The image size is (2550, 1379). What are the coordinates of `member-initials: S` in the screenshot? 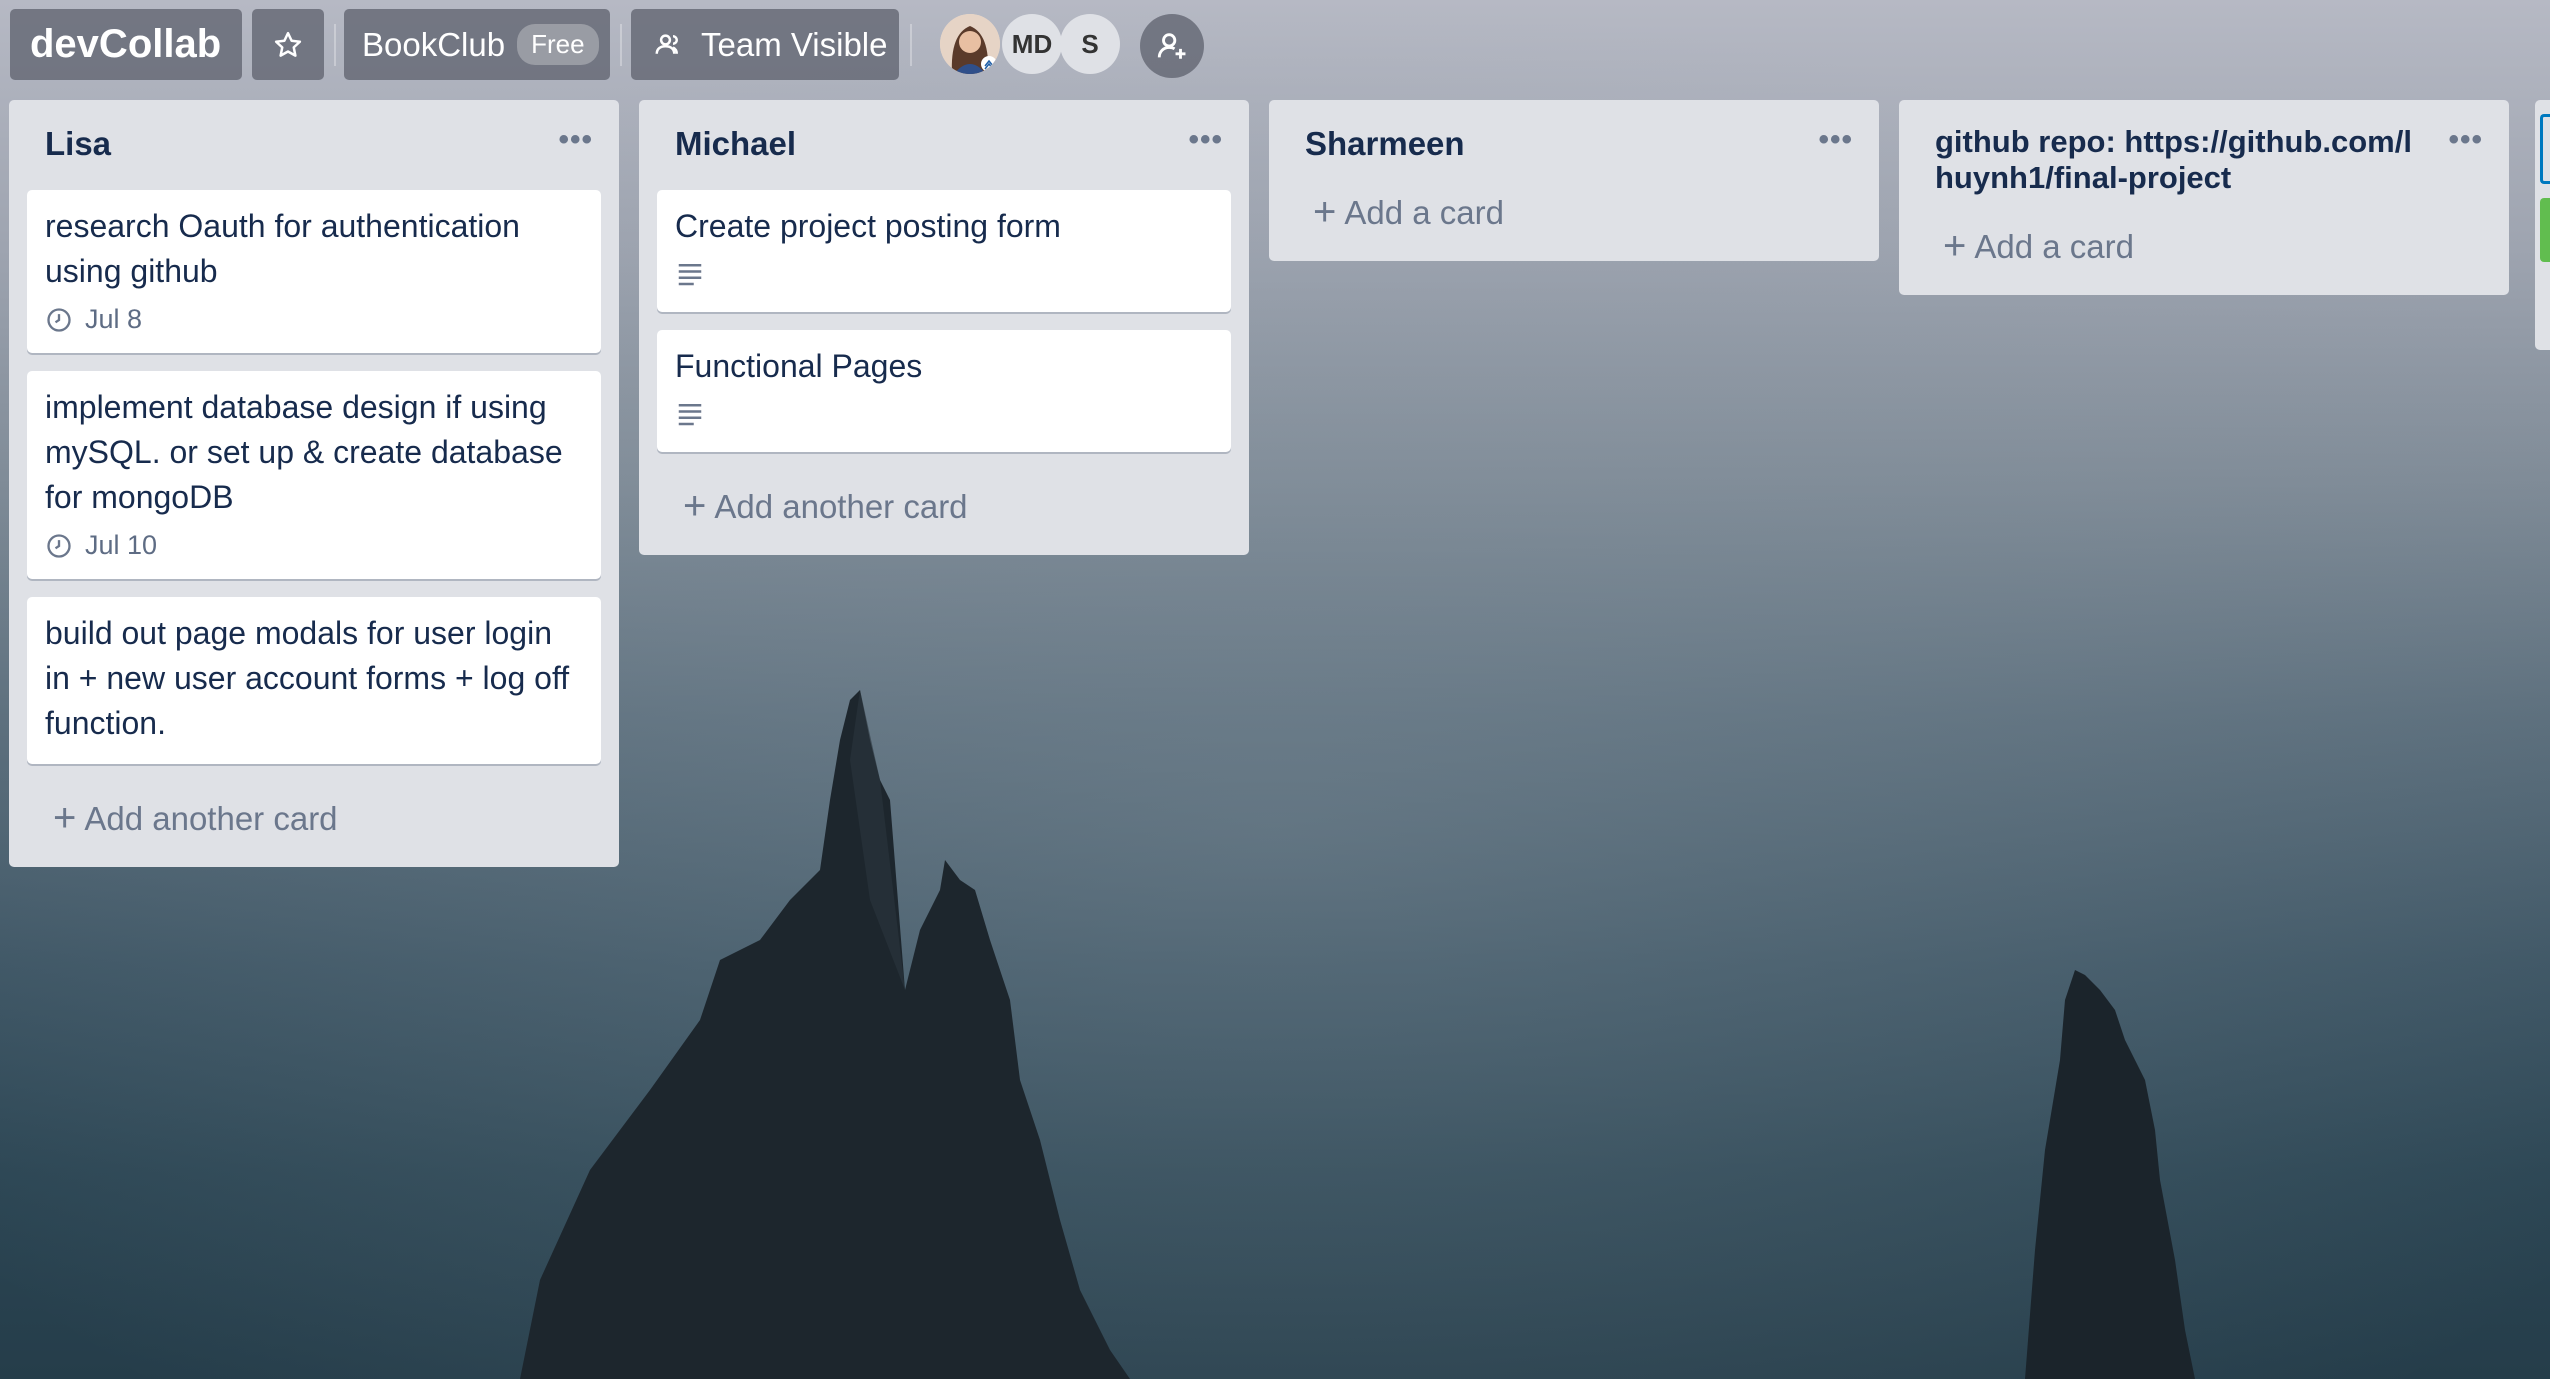 It's located at (1090, 43).